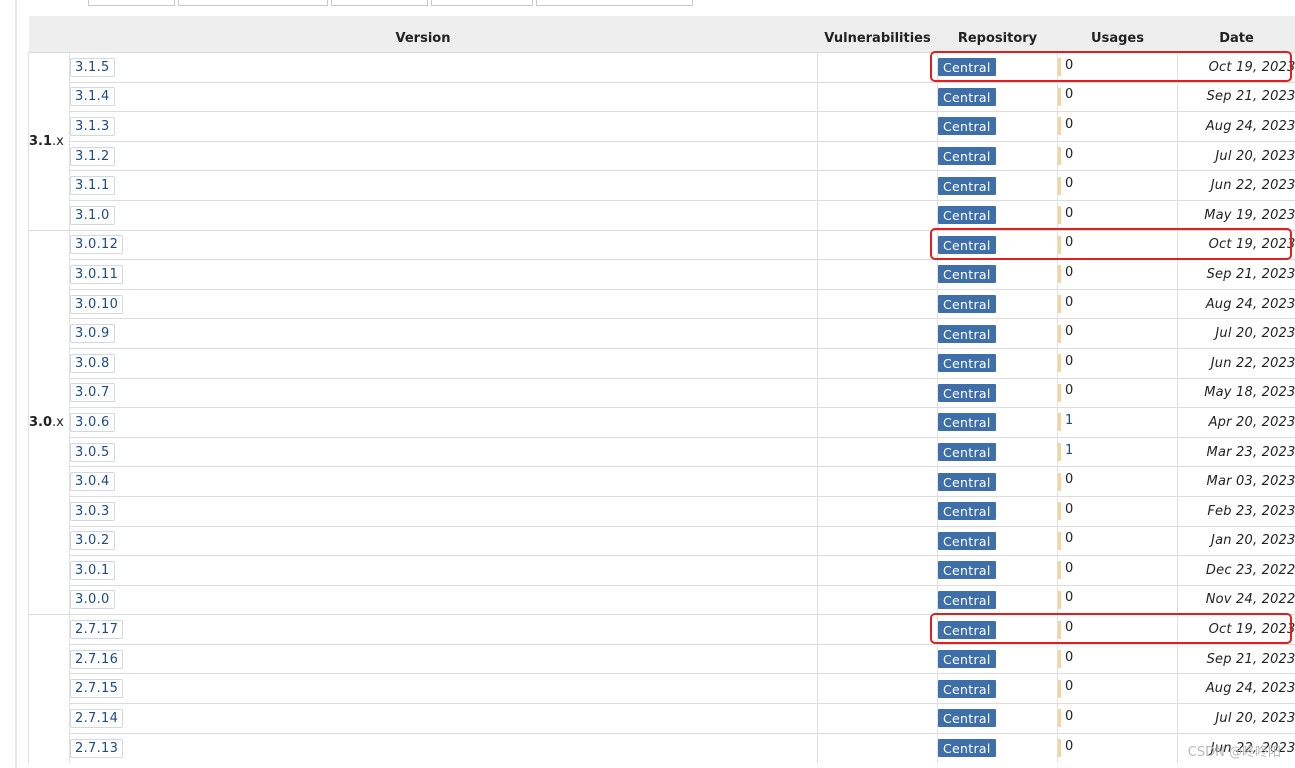 This screenshot has height=768, width=1295. I want to click on table-row: 3.0.1 Central 0 Dec 23, 2022, so click(662, 570).